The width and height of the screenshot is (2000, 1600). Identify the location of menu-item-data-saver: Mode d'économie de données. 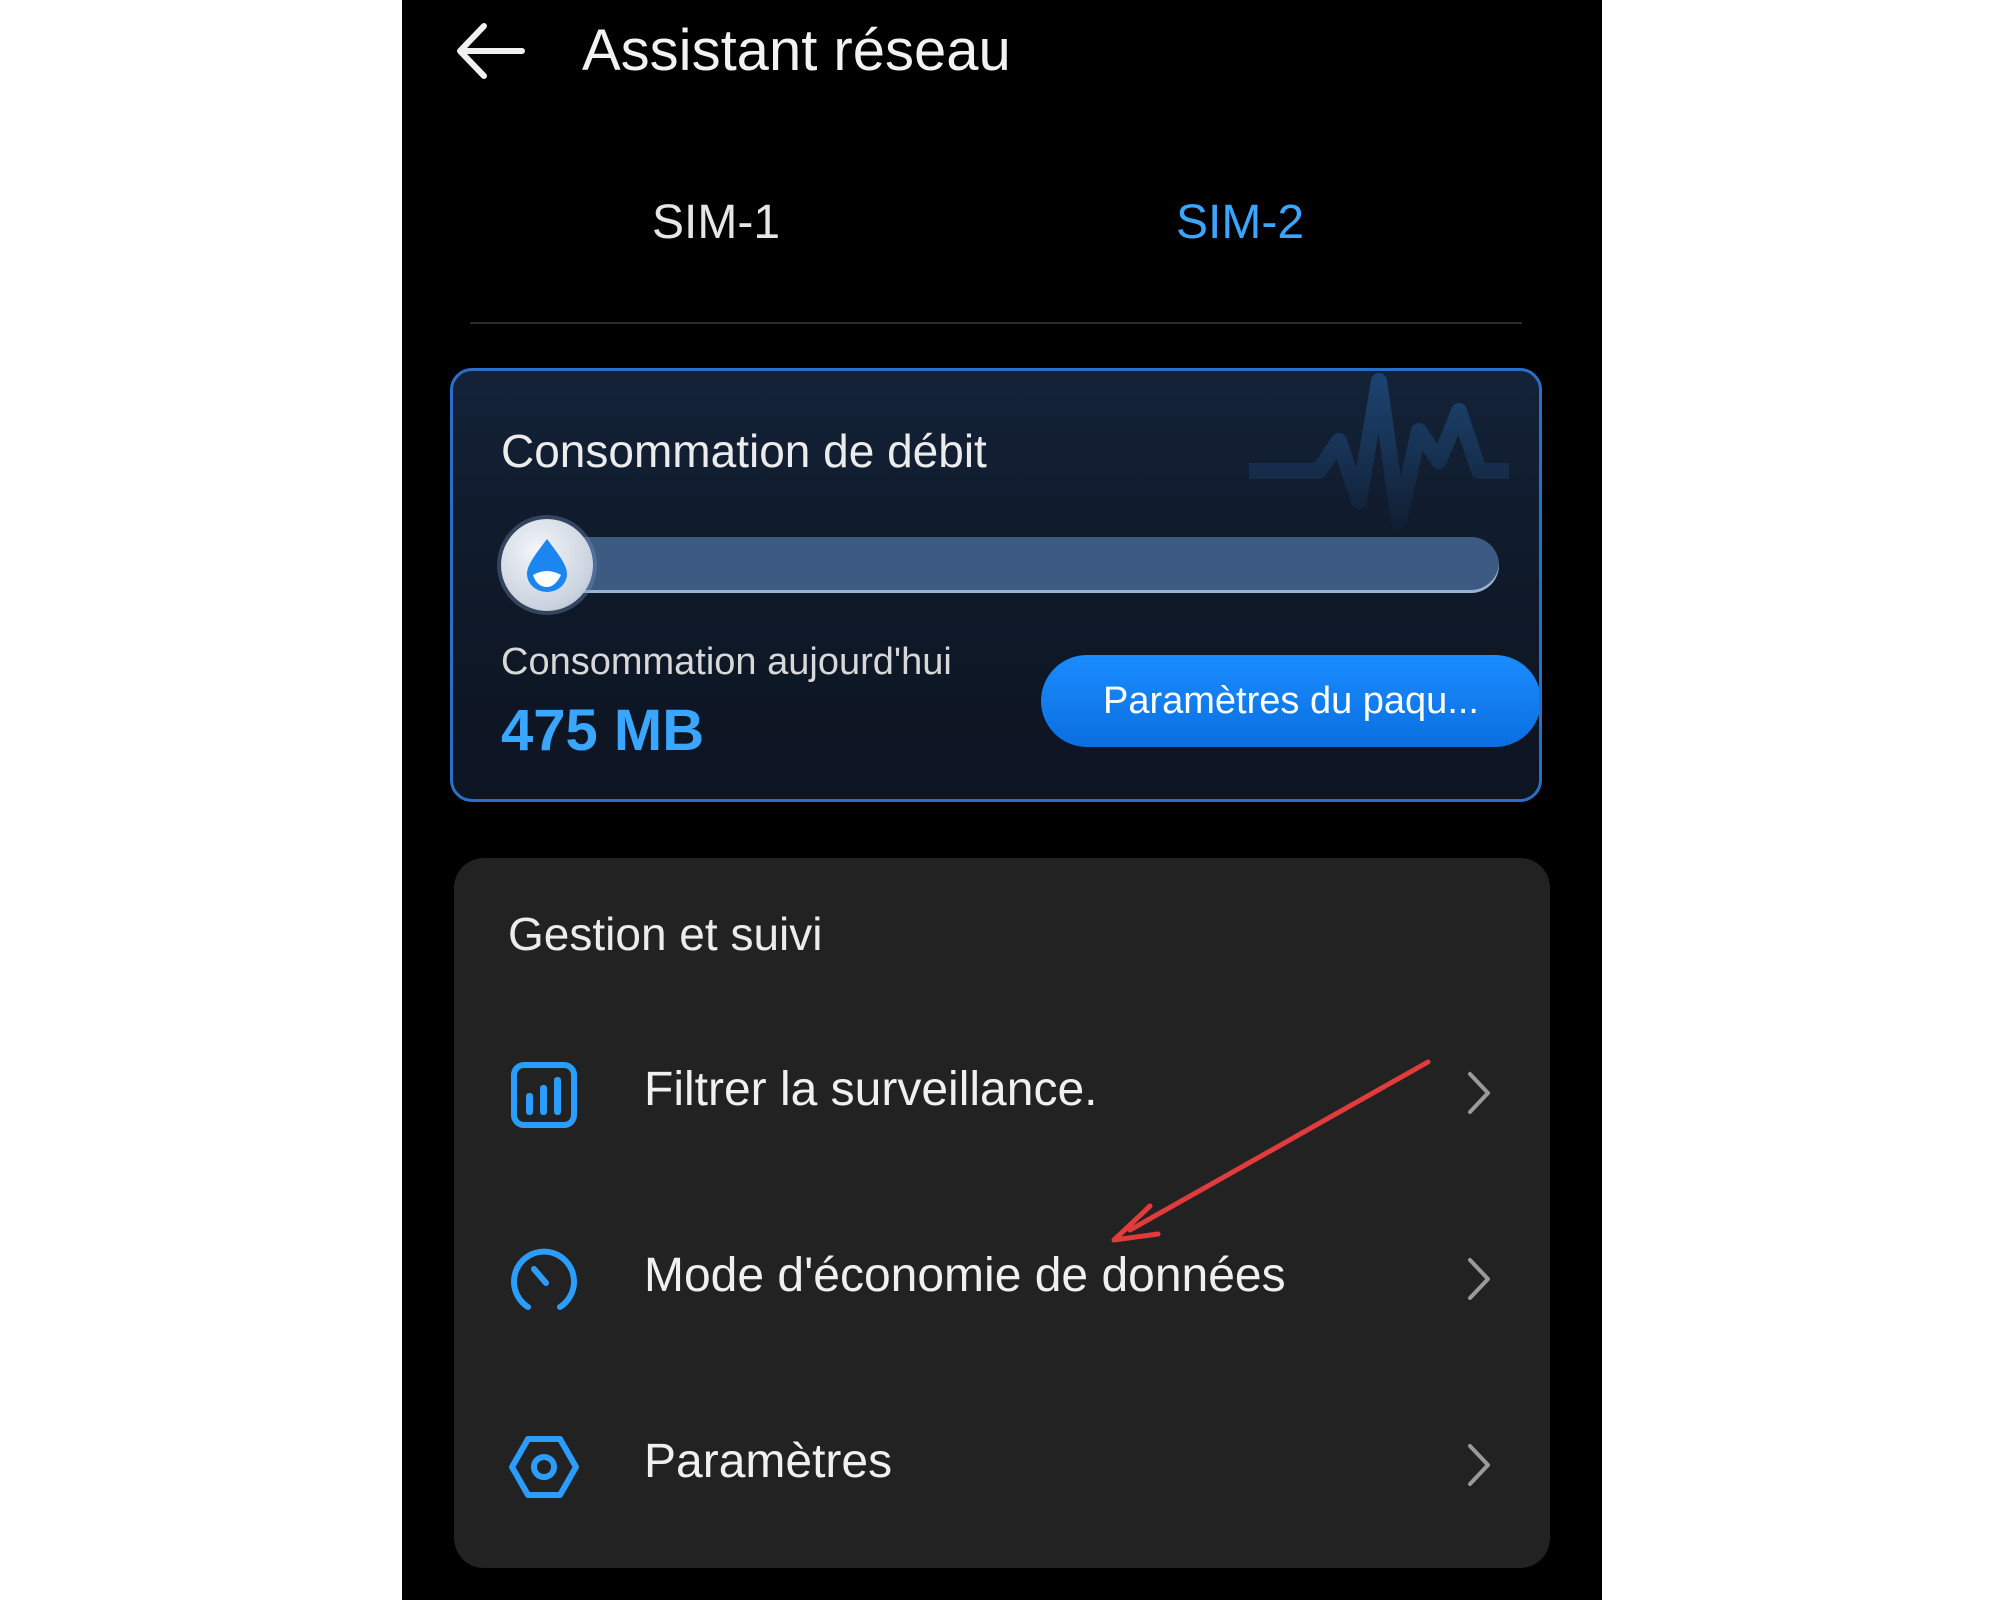
(1002, 1275).